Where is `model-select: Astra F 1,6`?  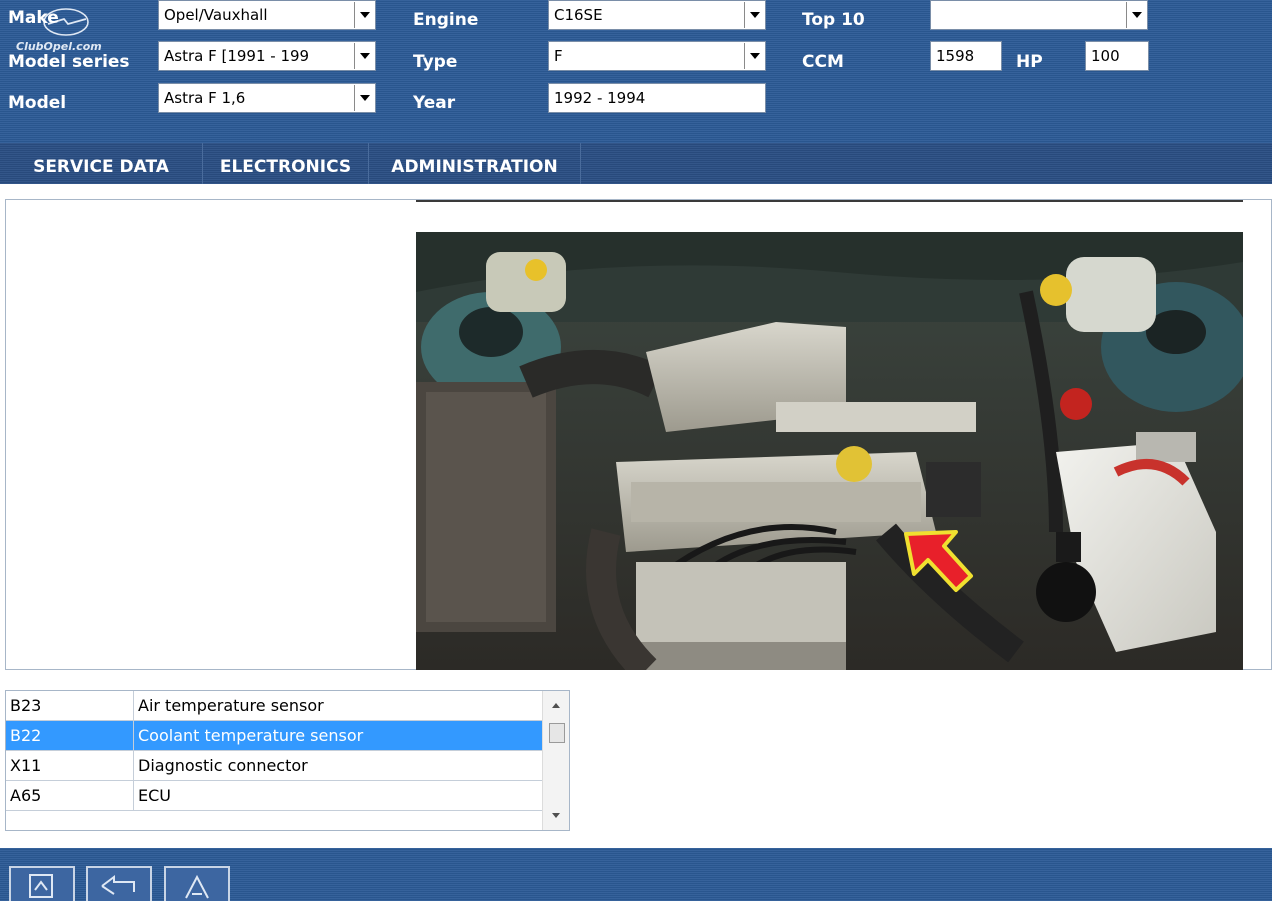 model-select: Astra F 1,6 is located at coordinates (267, 98).